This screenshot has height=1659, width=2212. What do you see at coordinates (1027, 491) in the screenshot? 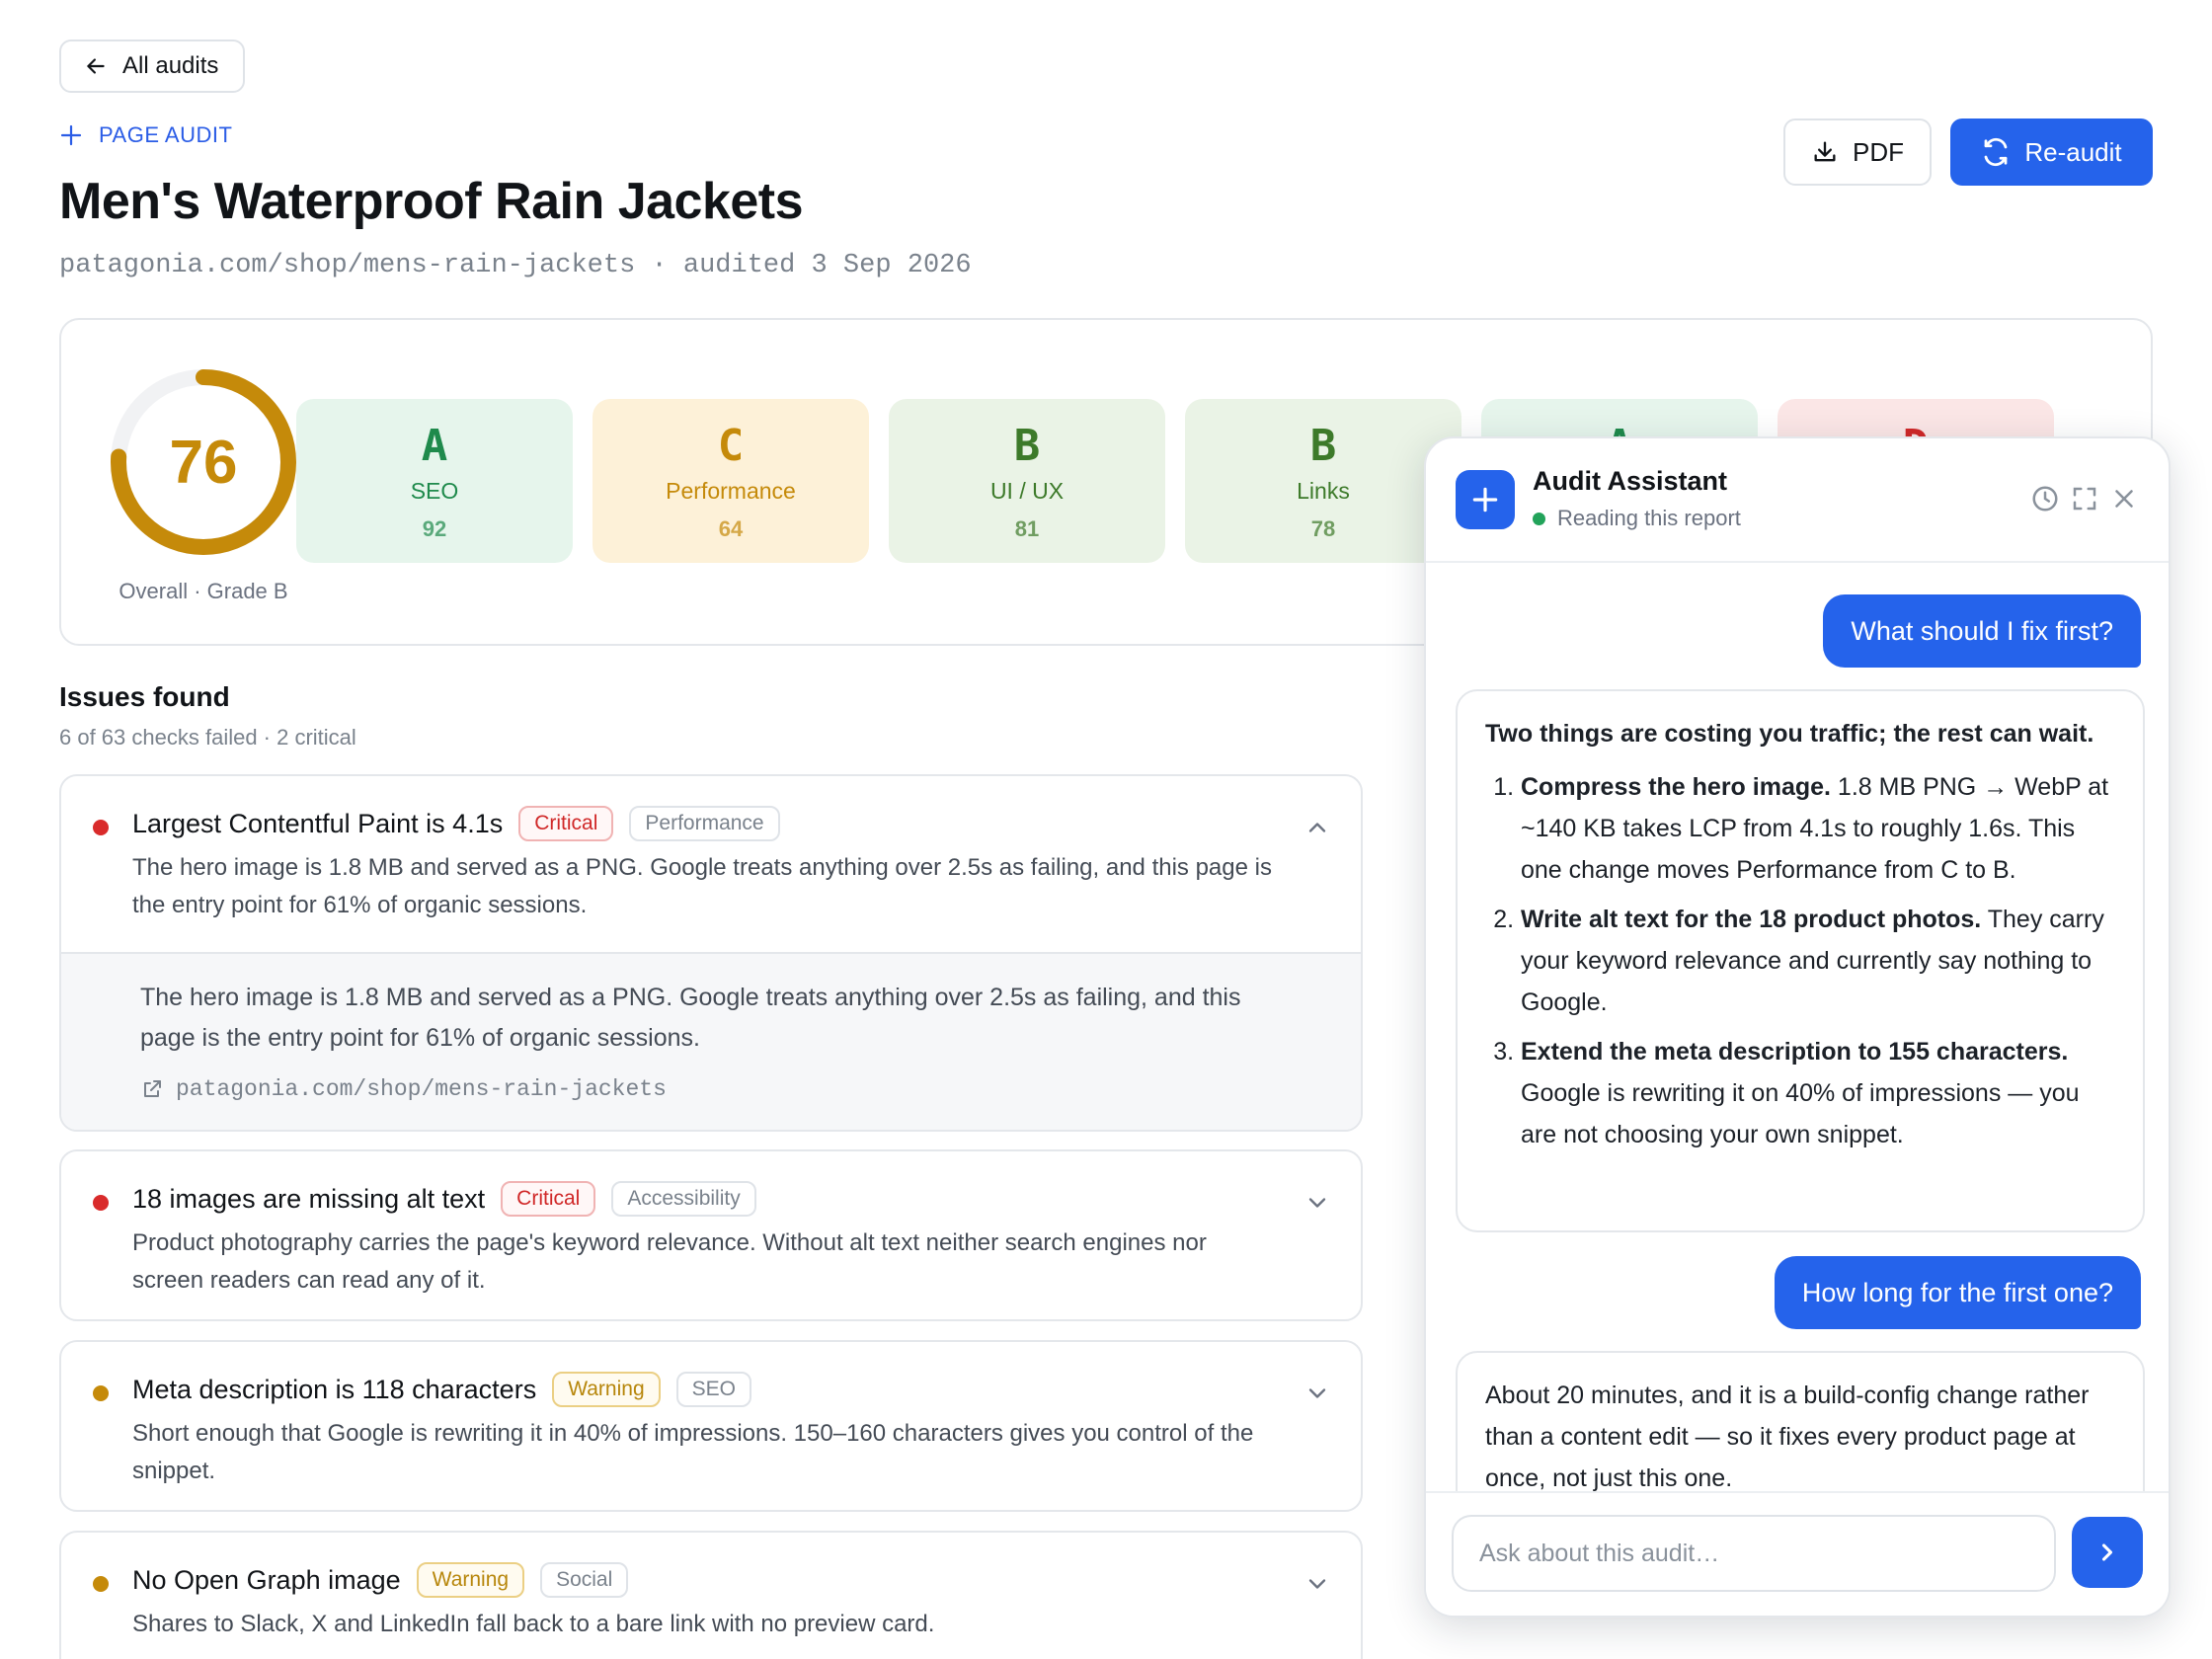
I see `grade-label: UI / UX` at bounding box center [1027, 491].